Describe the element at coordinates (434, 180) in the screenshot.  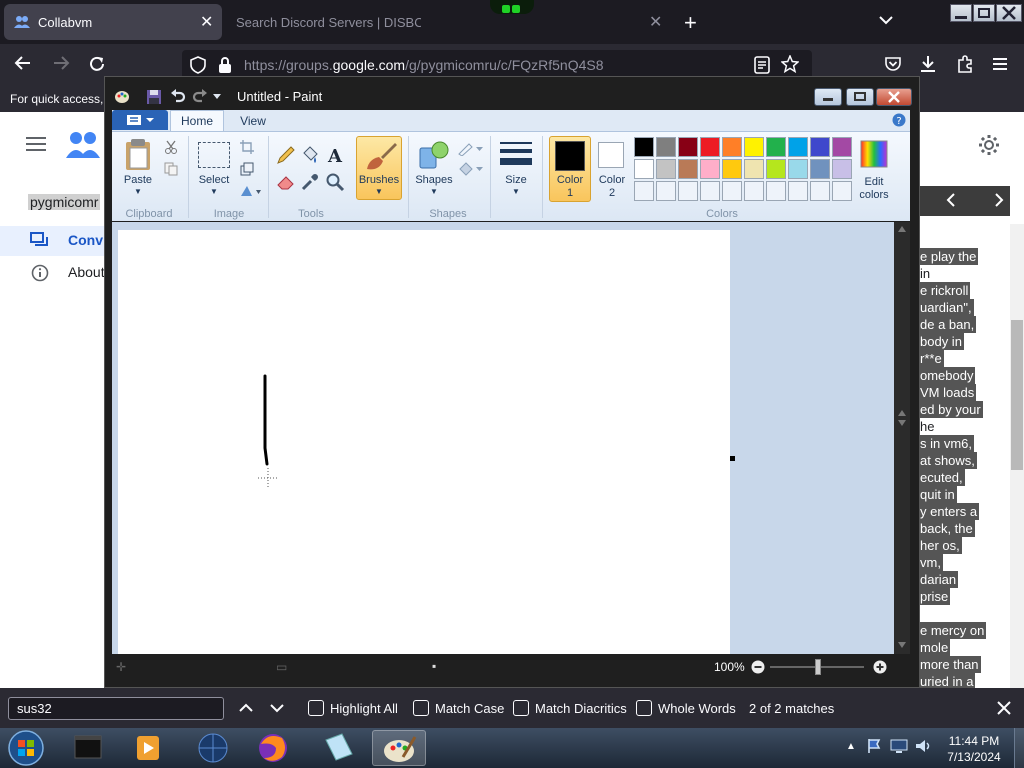
I see `shapes-button-label: Shapes` at that location.